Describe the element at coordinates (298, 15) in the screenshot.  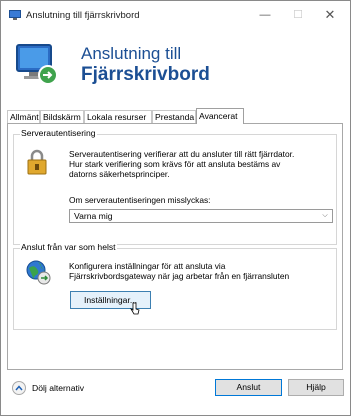
I see `maximize-button: ☐` at that location.